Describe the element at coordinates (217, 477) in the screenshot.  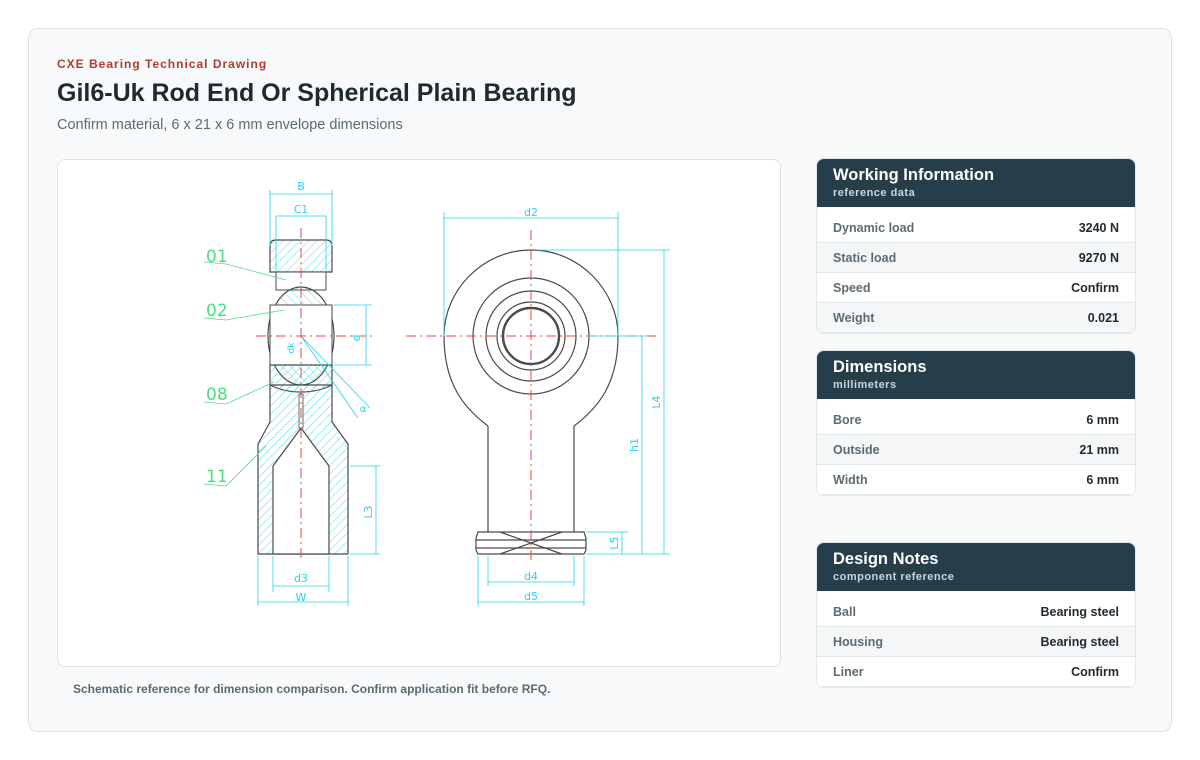
I see `part-label-11: 11` at that location.